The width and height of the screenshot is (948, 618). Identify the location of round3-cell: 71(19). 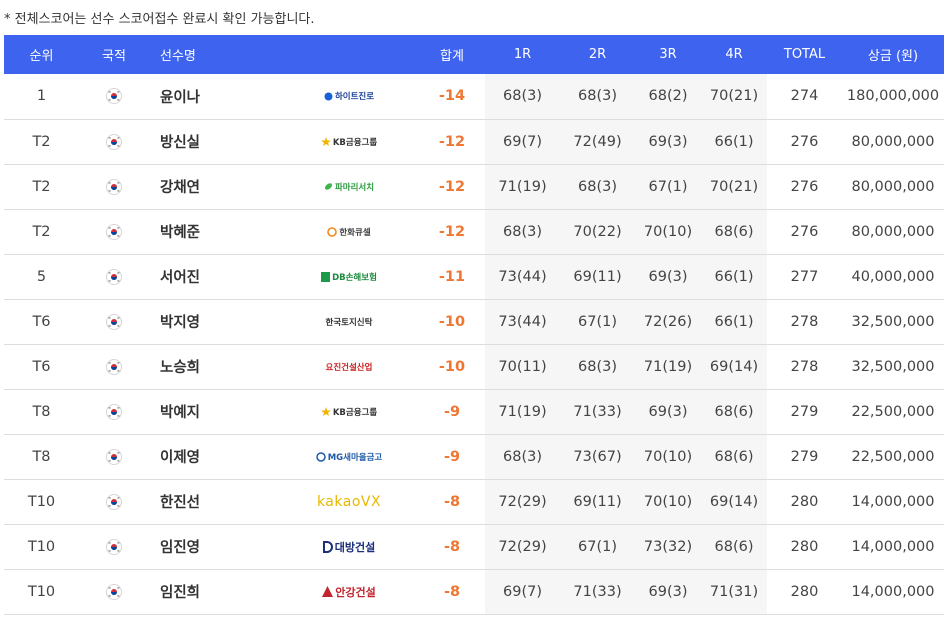
(668, 367).